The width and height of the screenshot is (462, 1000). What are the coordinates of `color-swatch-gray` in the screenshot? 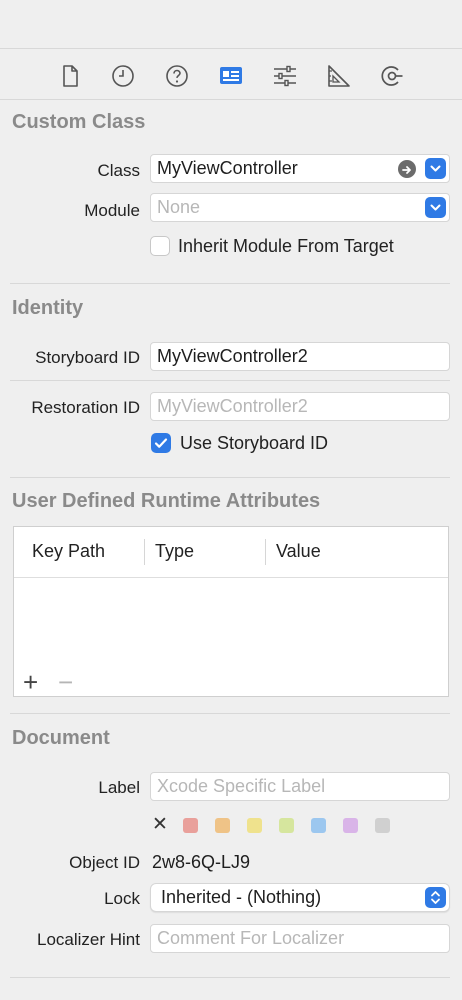 It's located at (382, 825).